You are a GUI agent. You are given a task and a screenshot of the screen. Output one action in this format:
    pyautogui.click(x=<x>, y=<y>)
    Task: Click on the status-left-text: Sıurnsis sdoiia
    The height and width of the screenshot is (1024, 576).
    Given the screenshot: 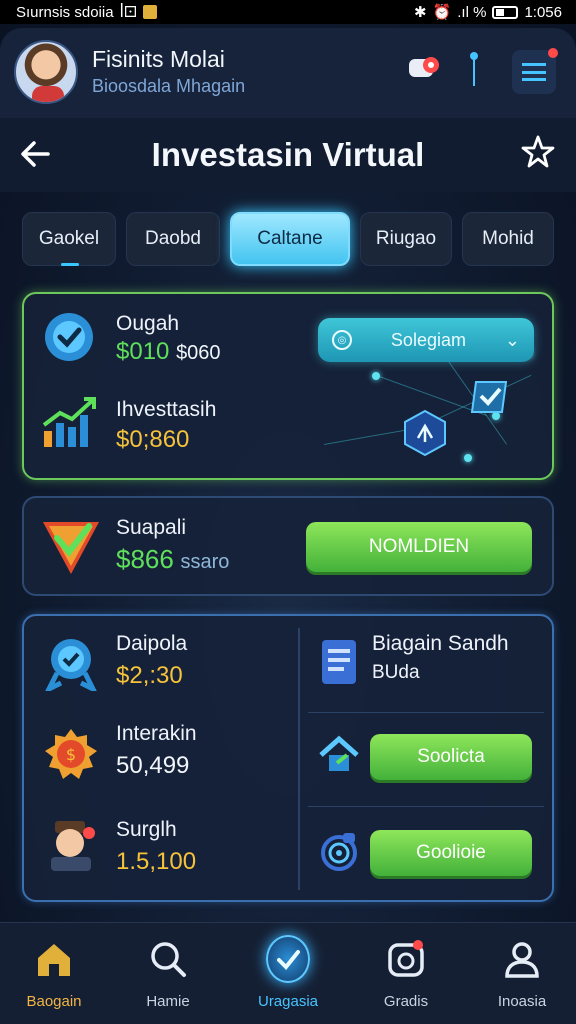 What is the action you would take?
    pyautogui.click(x=65, y=12)
    